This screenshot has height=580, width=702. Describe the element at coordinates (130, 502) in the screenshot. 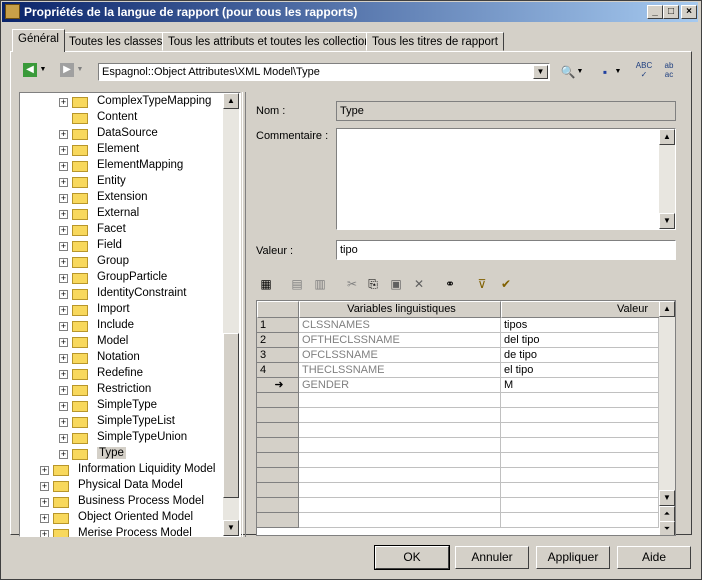

I see `tree-item: + Business Process Model` at that location.